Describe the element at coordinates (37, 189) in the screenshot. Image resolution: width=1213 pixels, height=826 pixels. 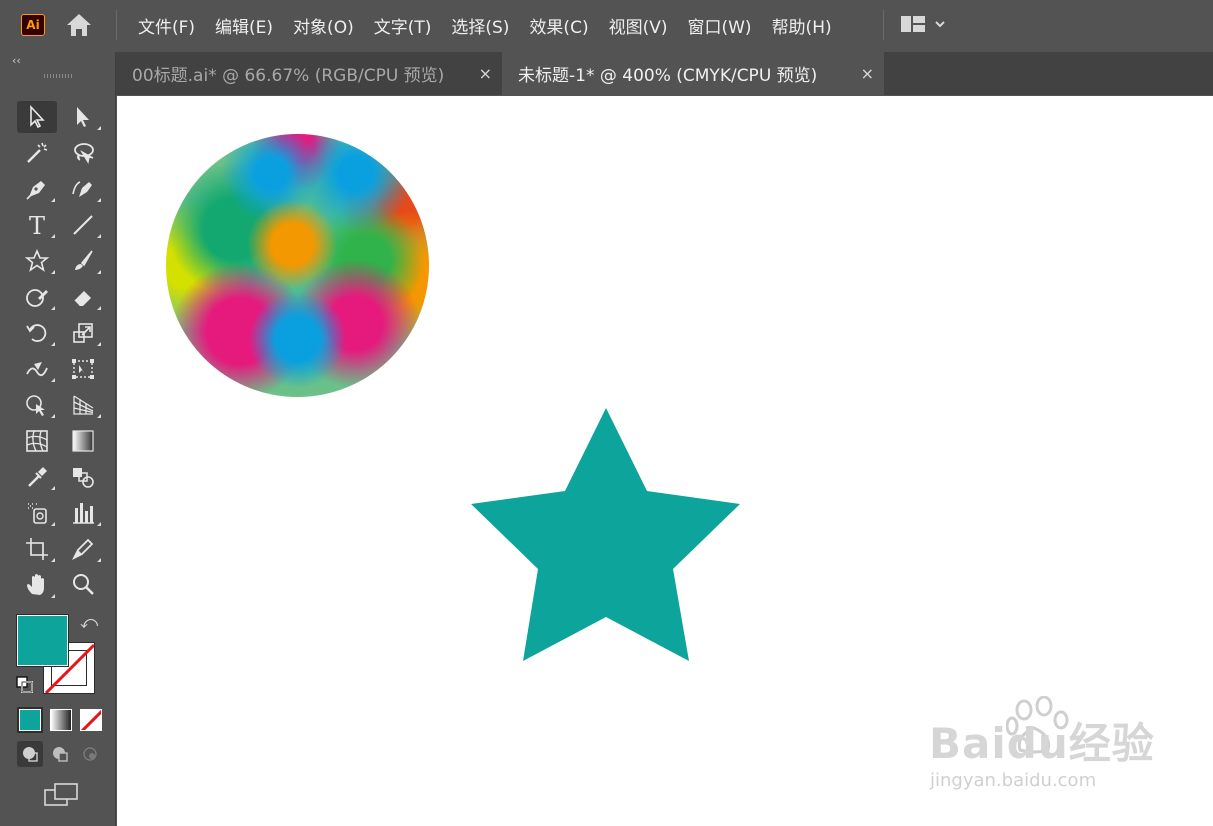
I see `pen-tool-icon` at that location.